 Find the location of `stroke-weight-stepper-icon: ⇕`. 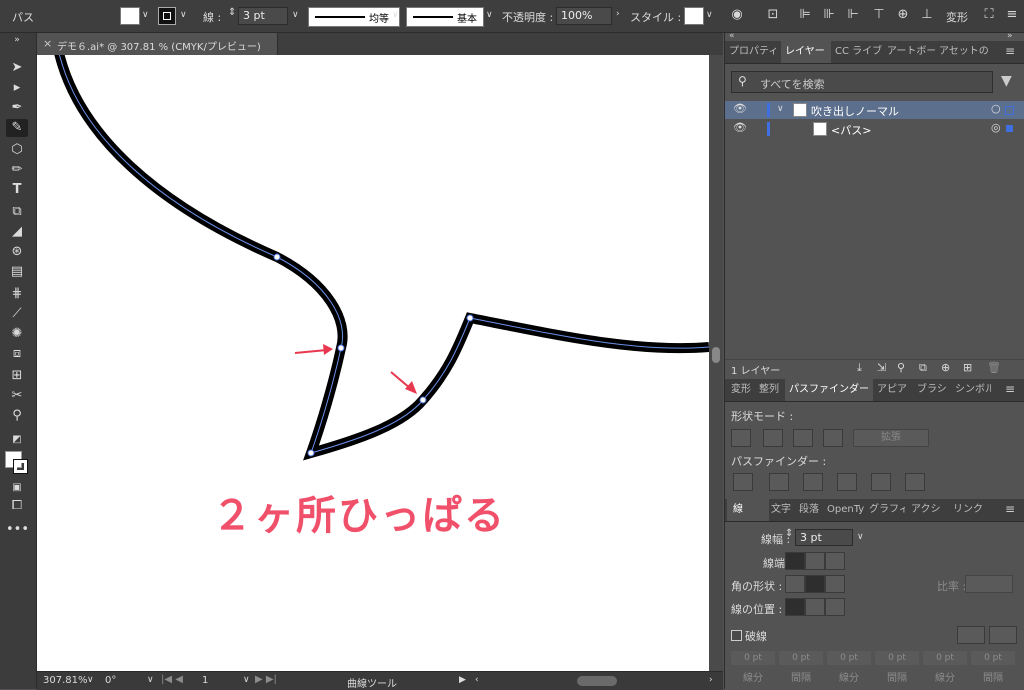

stroke-weight-stepper-icon: ⇕ is located at coordinates (789, 533).